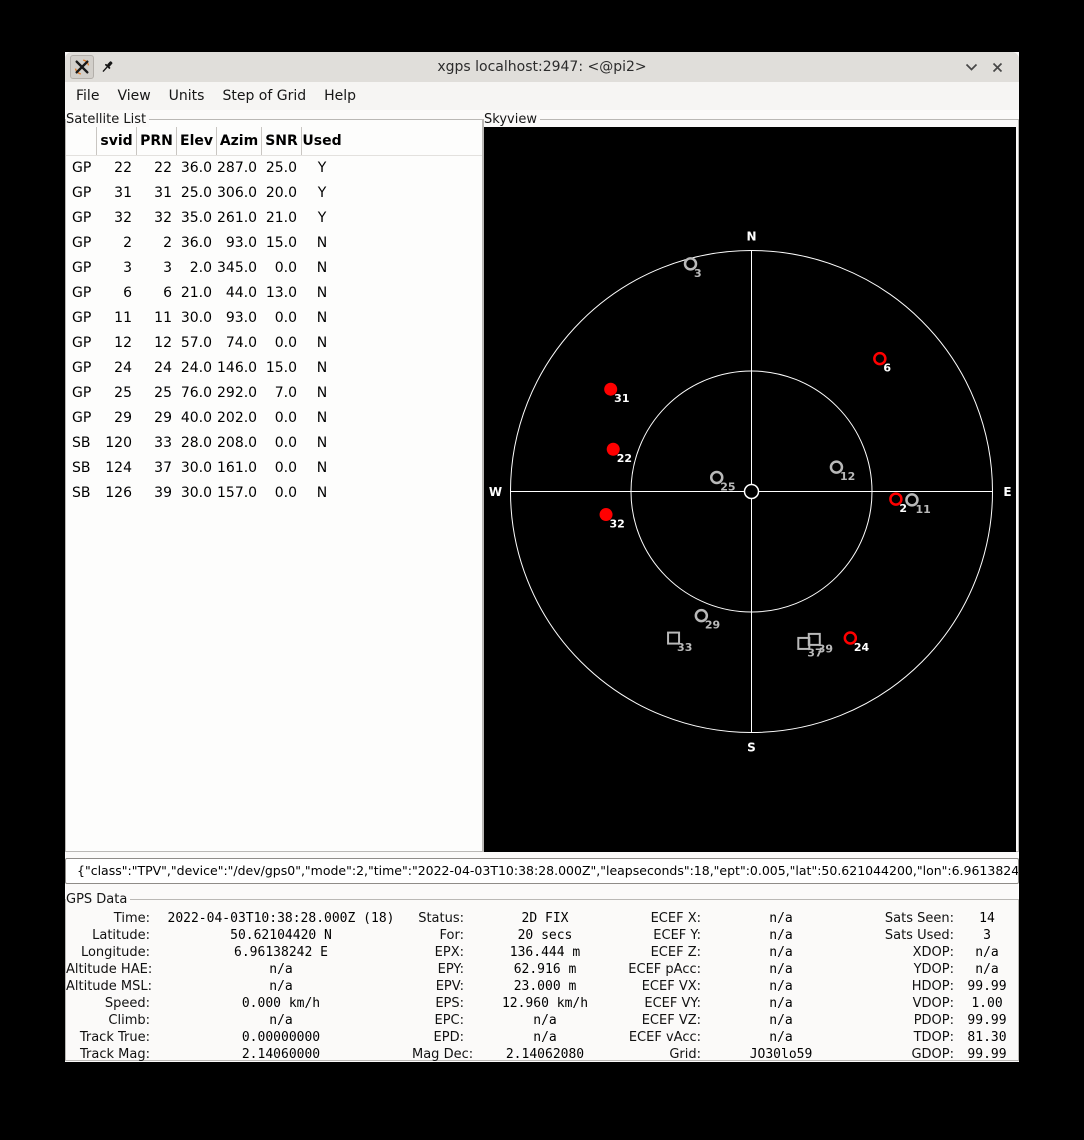  Describe the element at coordinates (274, 168) in the screenshot. I see `table-row: GP 22 22 36.0 287.0 25.0 Y` at that location.